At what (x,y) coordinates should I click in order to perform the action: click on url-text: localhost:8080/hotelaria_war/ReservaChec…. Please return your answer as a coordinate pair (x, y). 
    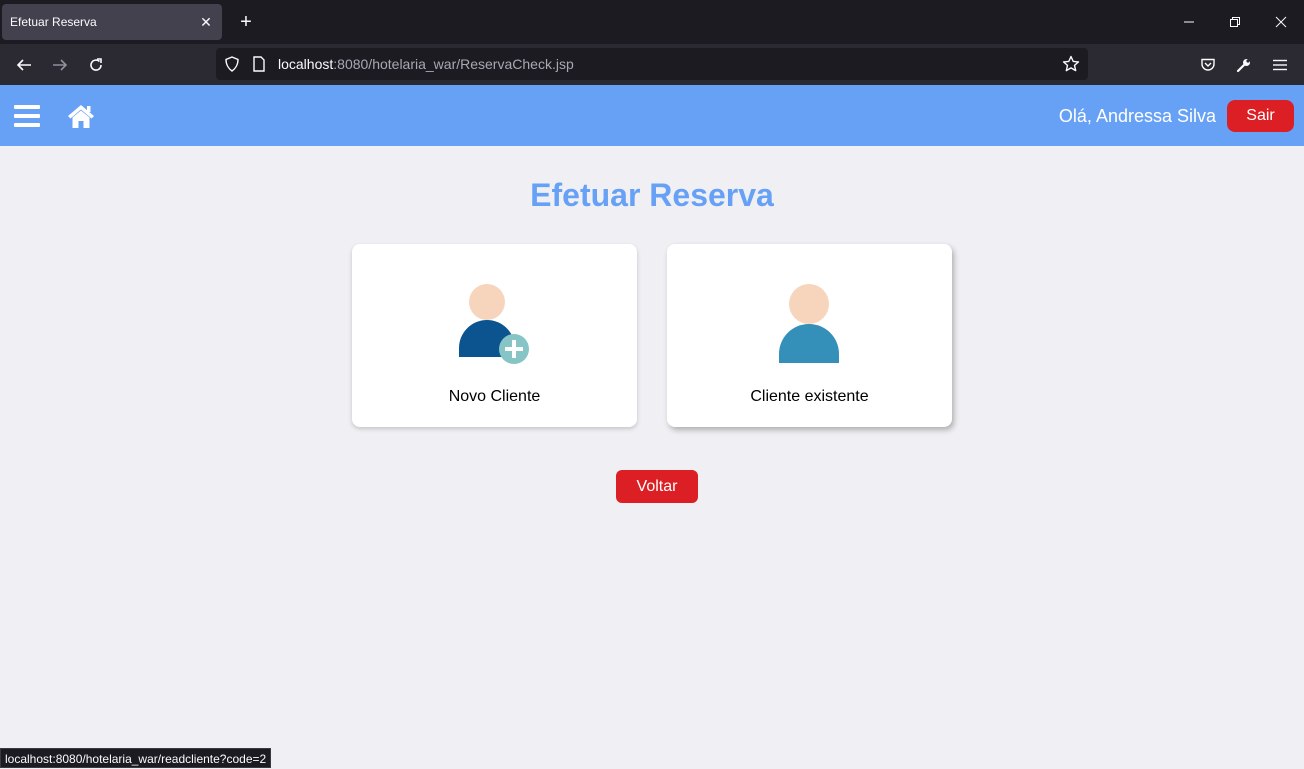
    Looking at the image, I should click on (426, 64).